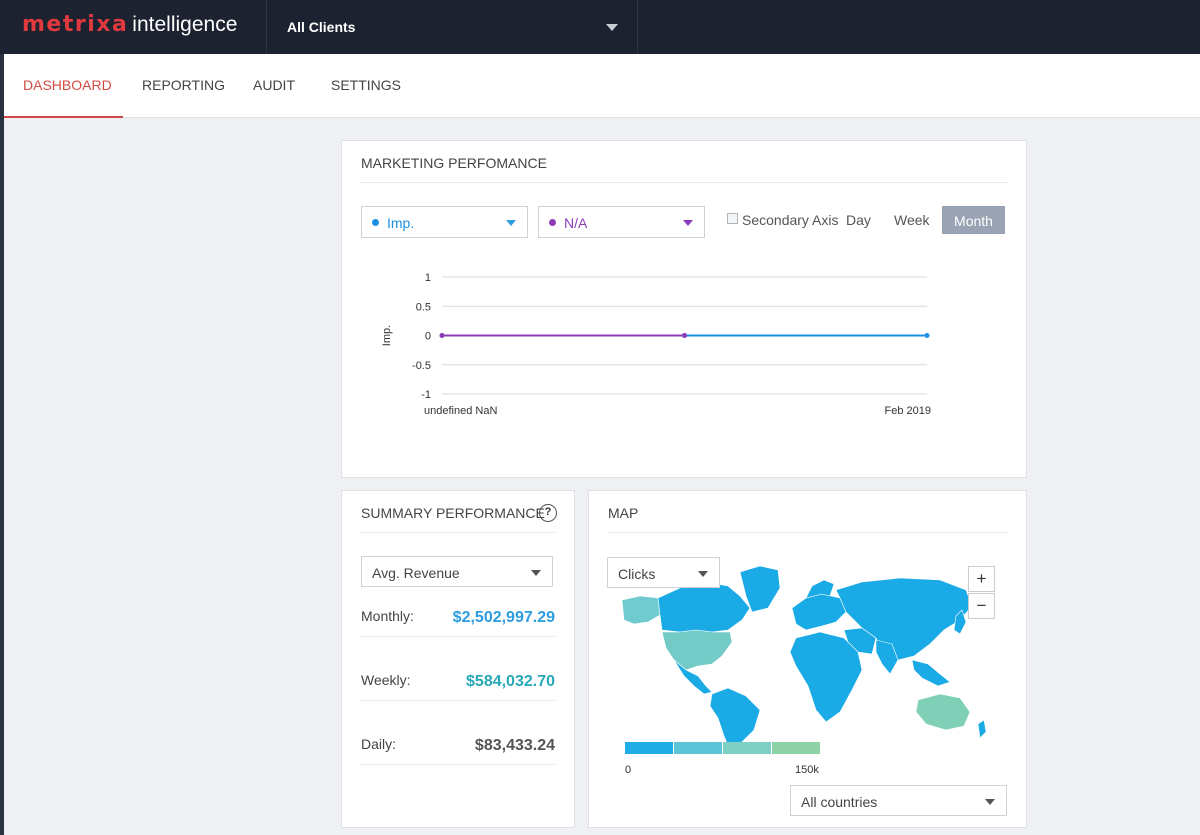  Describe the element at coordinates (366, 85) in the screenshot. I see `tab-settings: SETTINGS` at that location.